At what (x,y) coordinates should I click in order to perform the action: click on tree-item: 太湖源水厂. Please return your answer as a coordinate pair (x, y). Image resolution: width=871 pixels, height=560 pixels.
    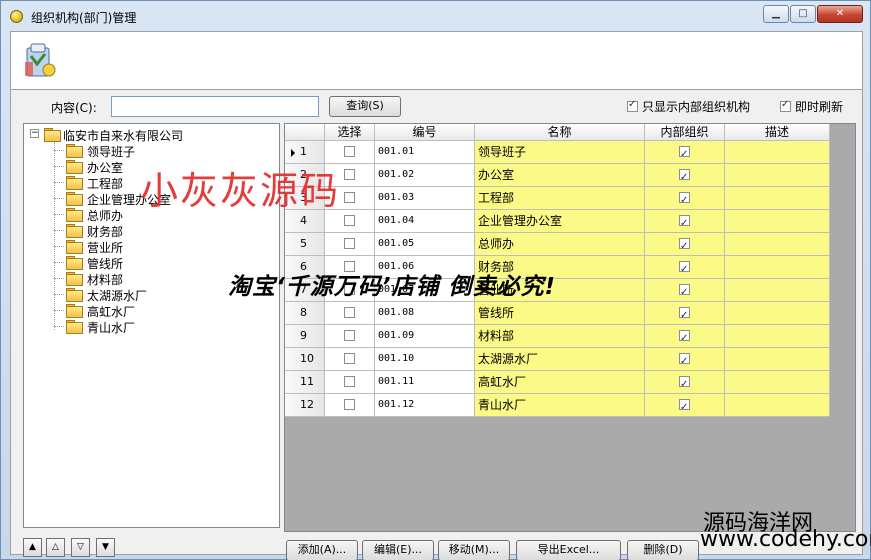
    Looking at the image, I should click on (154, 294).